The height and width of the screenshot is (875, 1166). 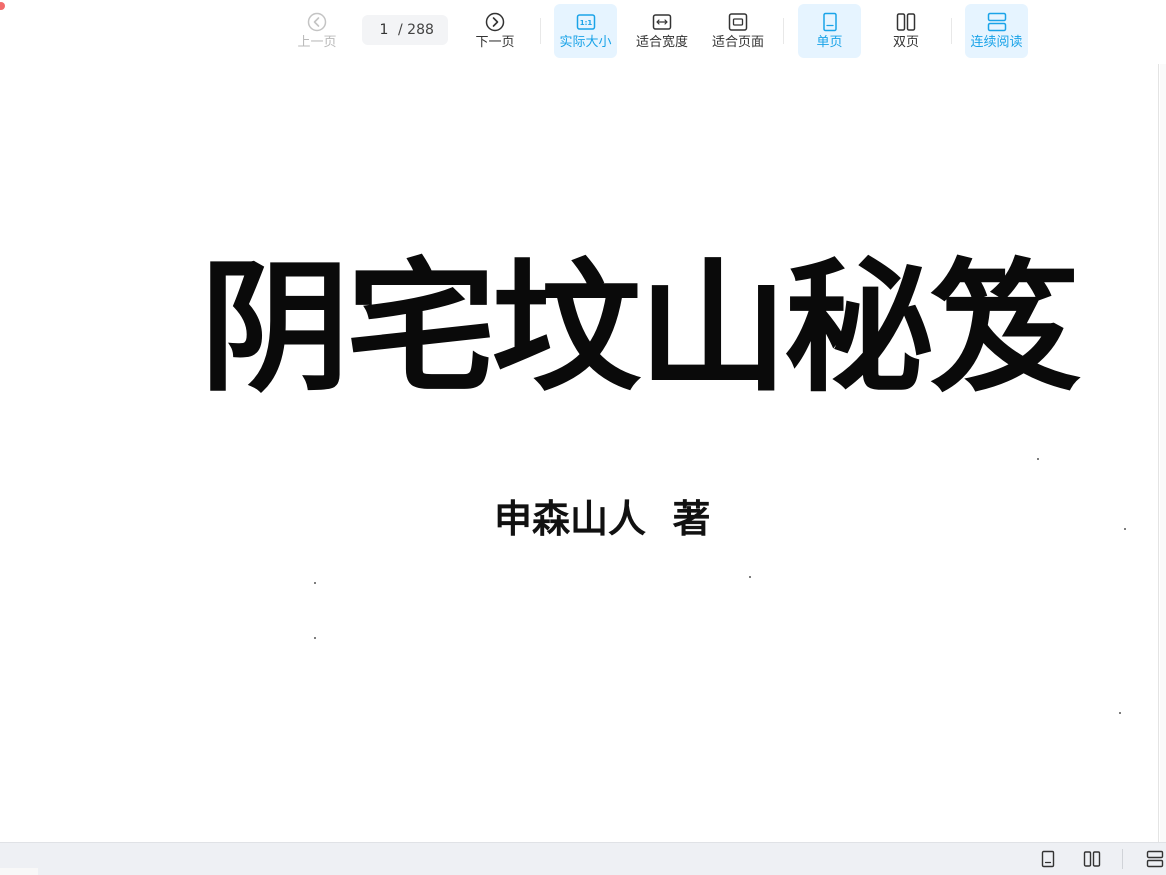 What do you see at coordinates (585, 31) in the screenshot?
I see `actual-size-button: 1:1 实际大小` at bounding box center [585, 31].